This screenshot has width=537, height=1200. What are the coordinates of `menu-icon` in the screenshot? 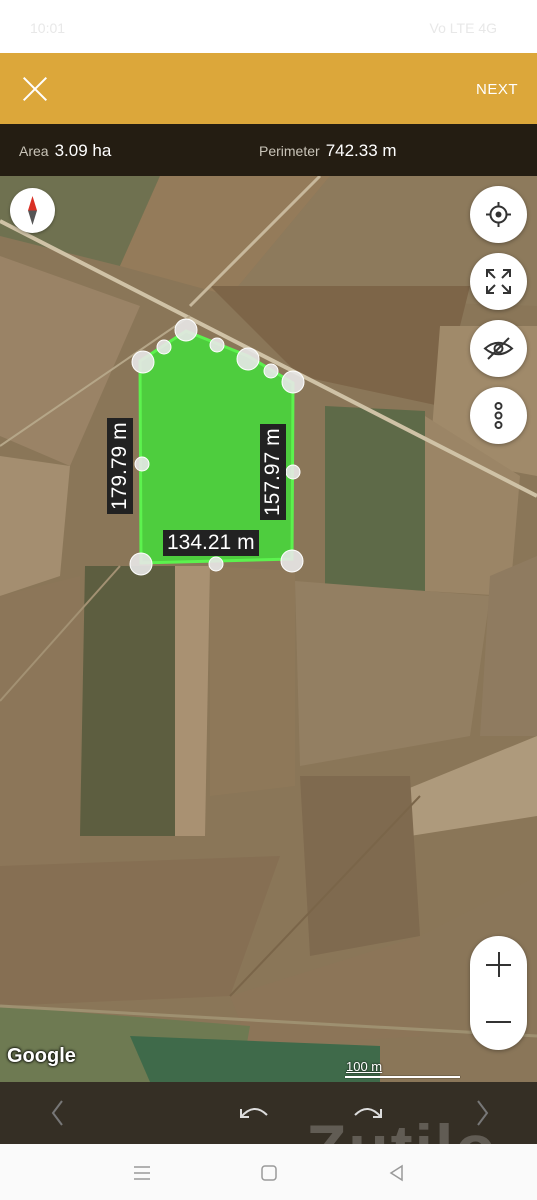 It's located at (142, 1173).